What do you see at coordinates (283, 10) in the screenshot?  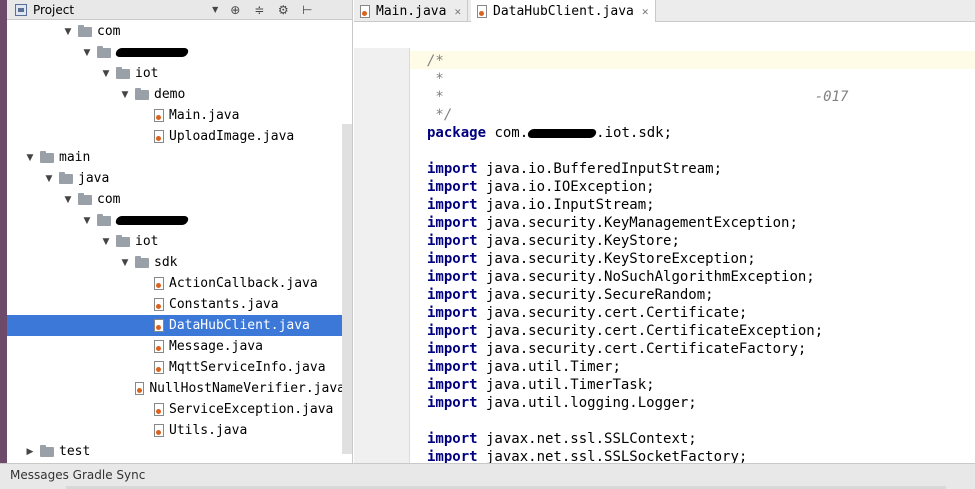 I see `gear-icon: ⚙` at bounding box center [283, 10].